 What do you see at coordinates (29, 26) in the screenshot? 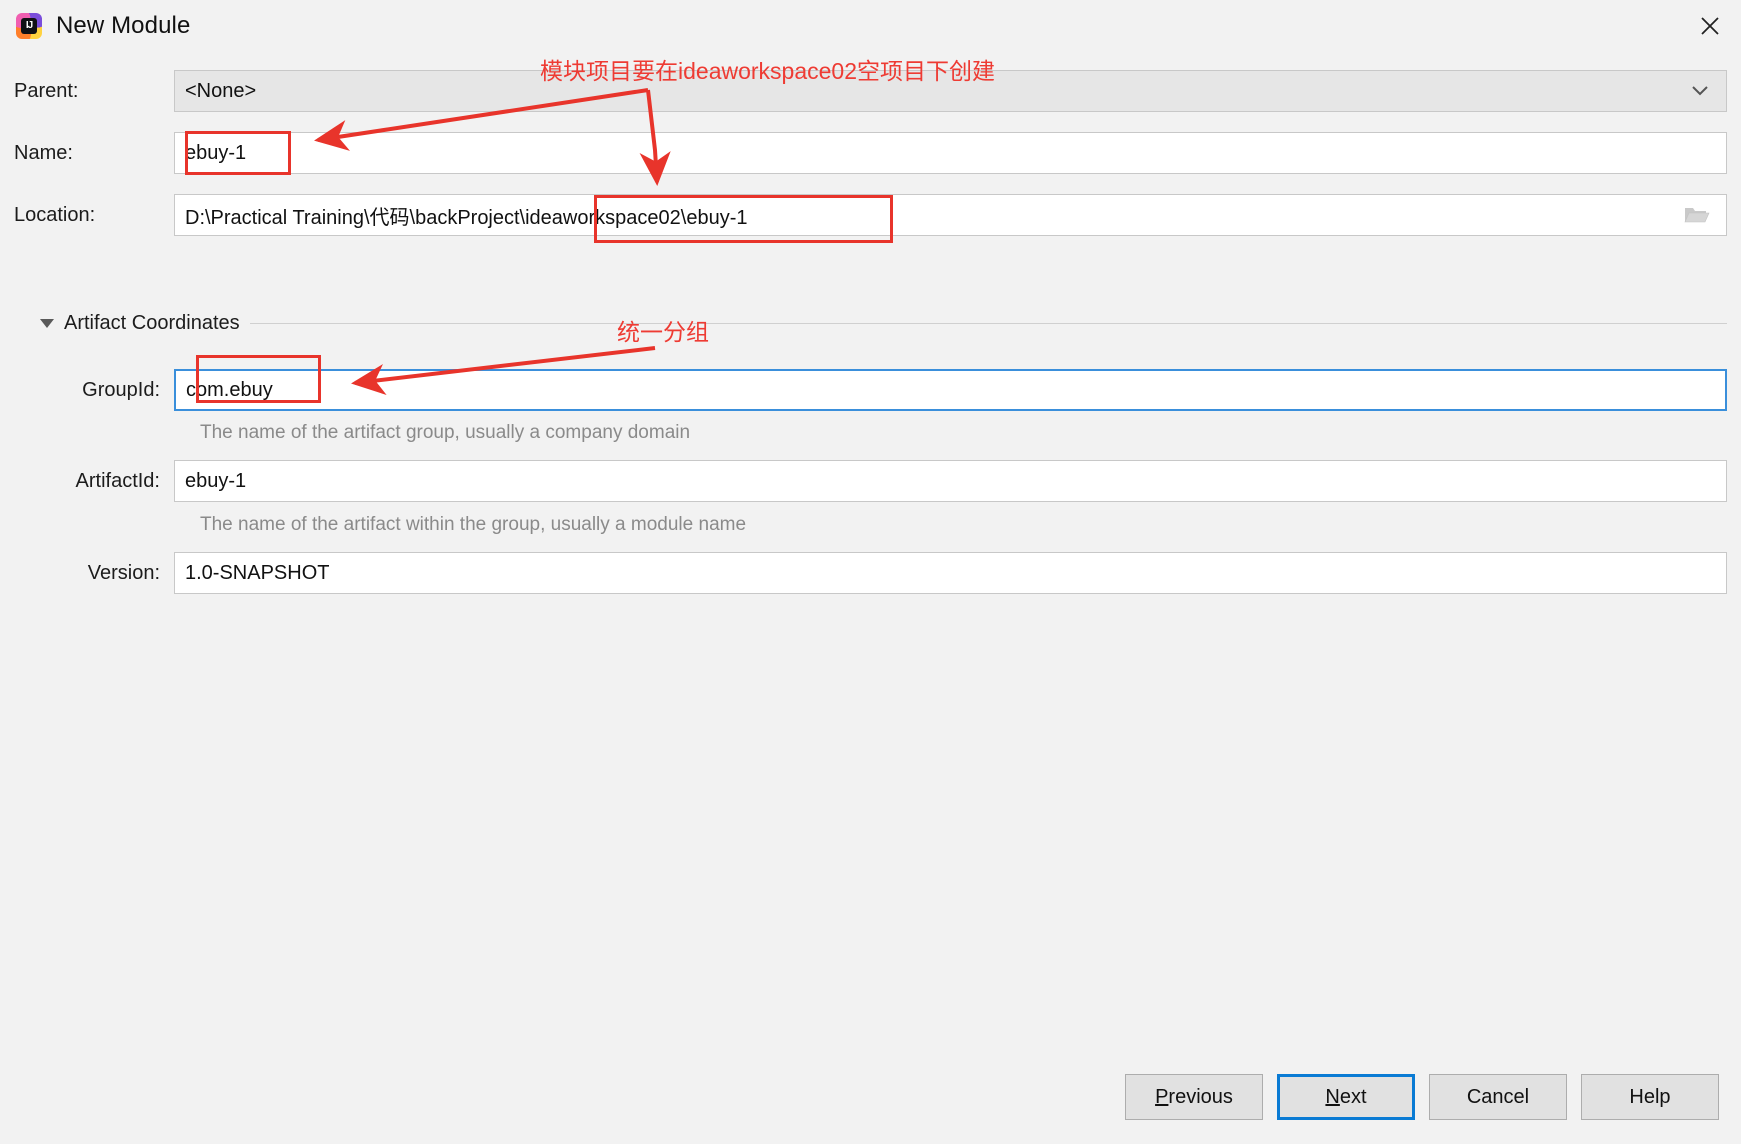
I see `intellij-idea-icon: IJ` at bounding box center [29, 26].